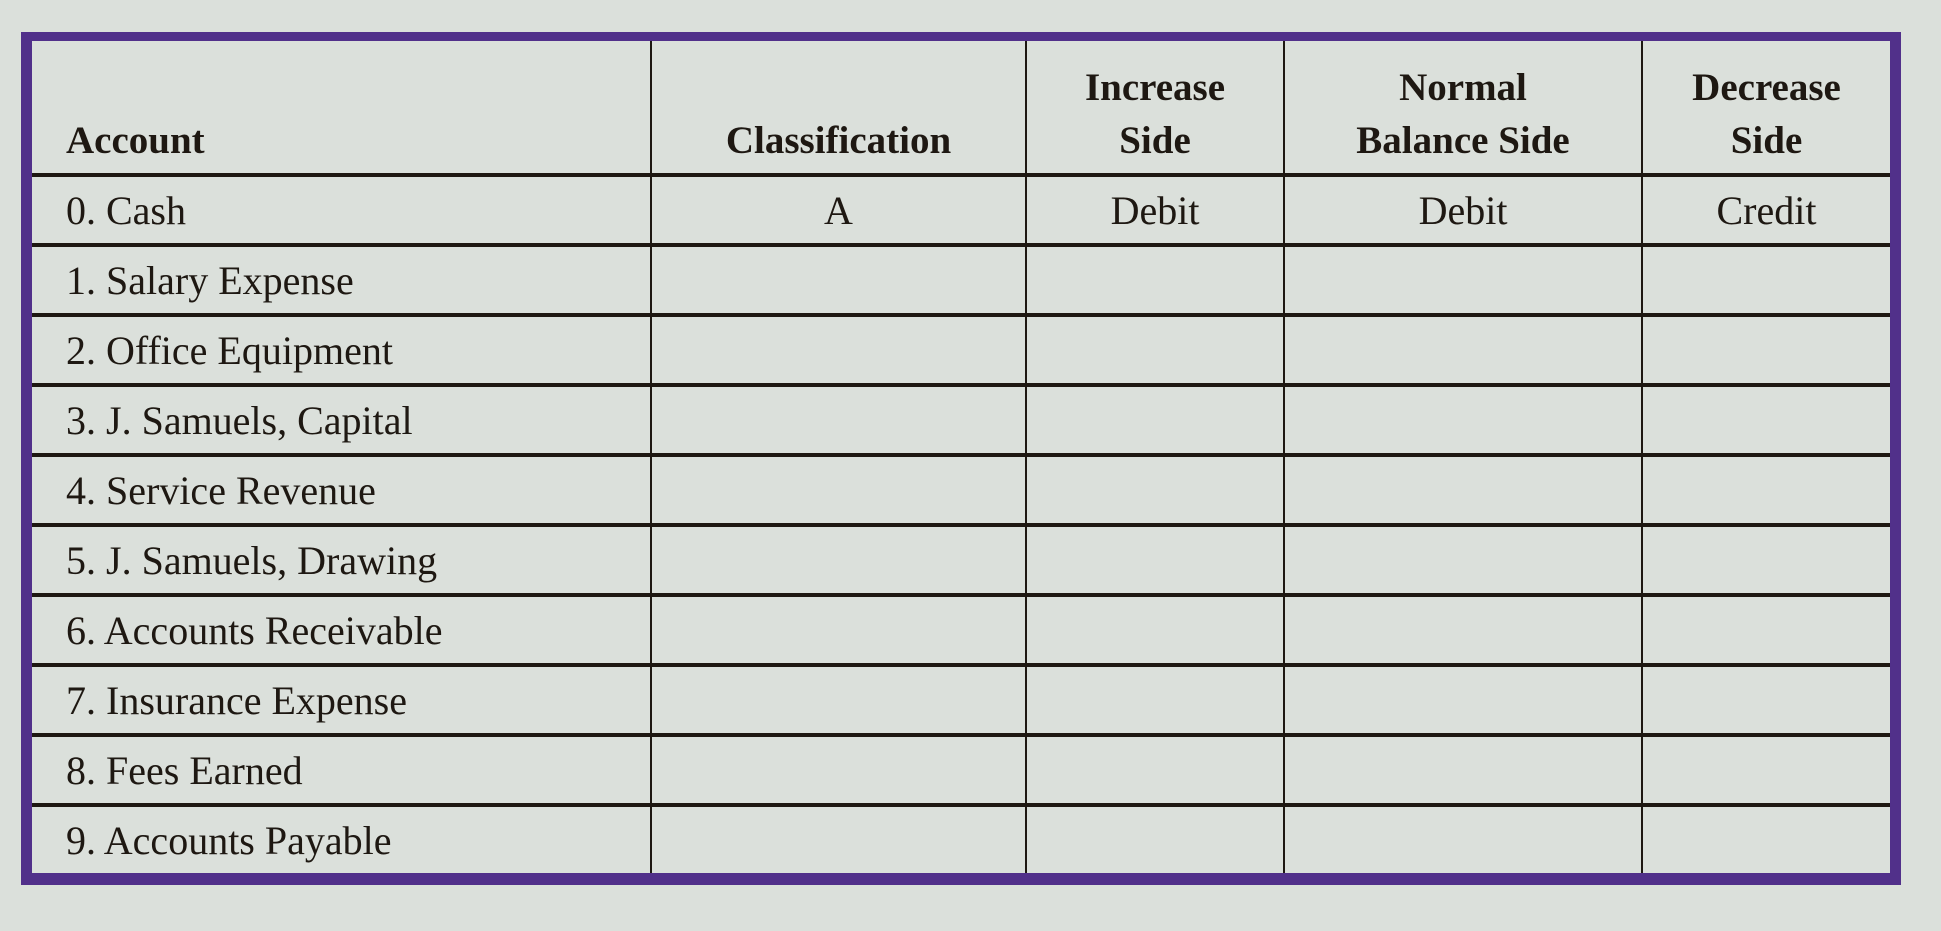 Image resolution: width=1941 pixels, height=931 pixels. I want to click on header-normal-balance-side: Normal Balance Side, so click(1463, 109).